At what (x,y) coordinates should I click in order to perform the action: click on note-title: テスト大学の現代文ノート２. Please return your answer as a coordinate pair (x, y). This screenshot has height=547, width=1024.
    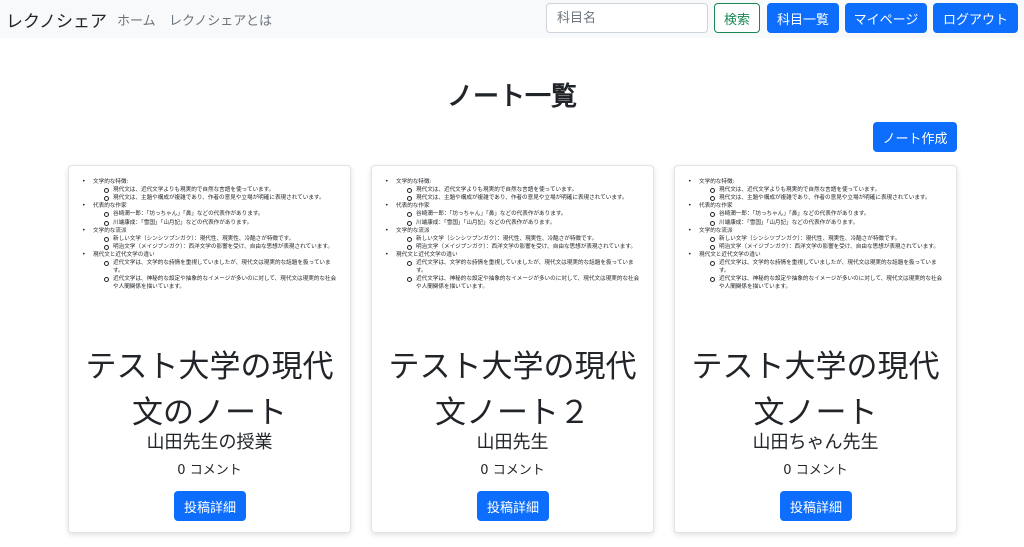
    Looking at the image, I should click on (512, 390).